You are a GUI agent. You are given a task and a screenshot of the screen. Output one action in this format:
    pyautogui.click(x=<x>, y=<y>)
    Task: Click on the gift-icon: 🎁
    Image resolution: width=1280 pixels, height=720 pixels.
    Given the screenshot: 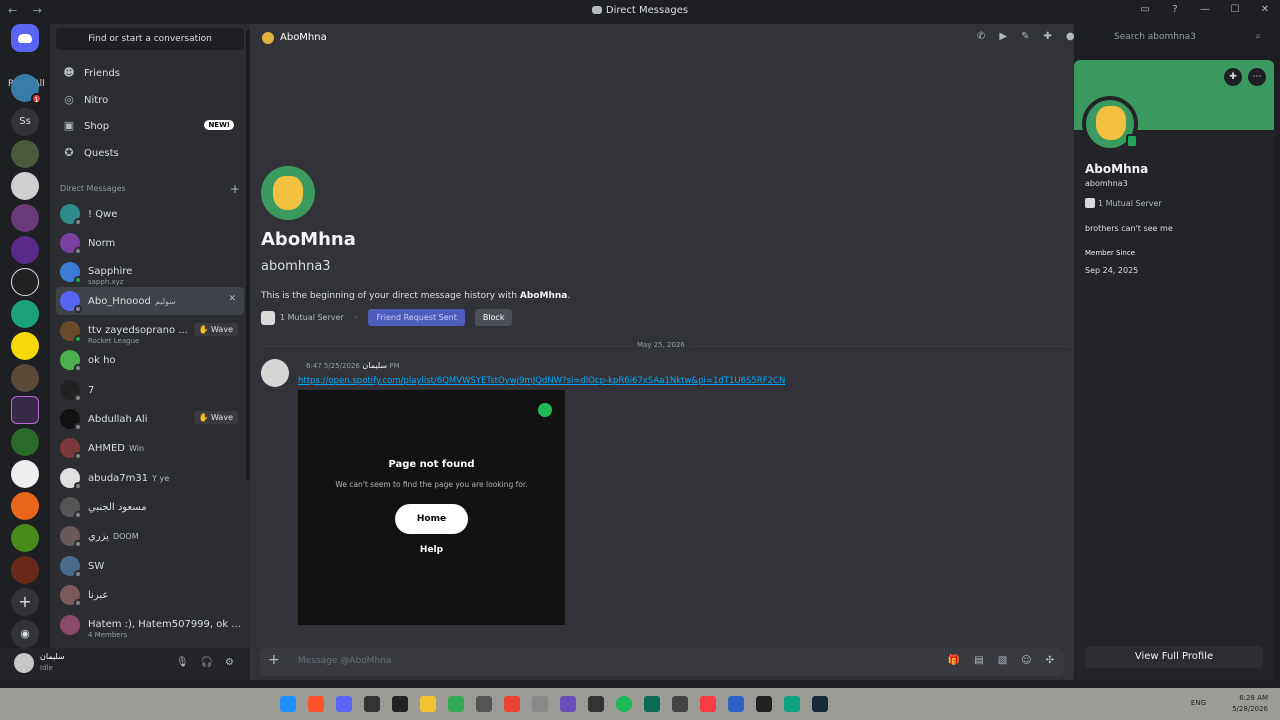 What is the action you would take?
    pyautogui.click(x=954, y=660)
    